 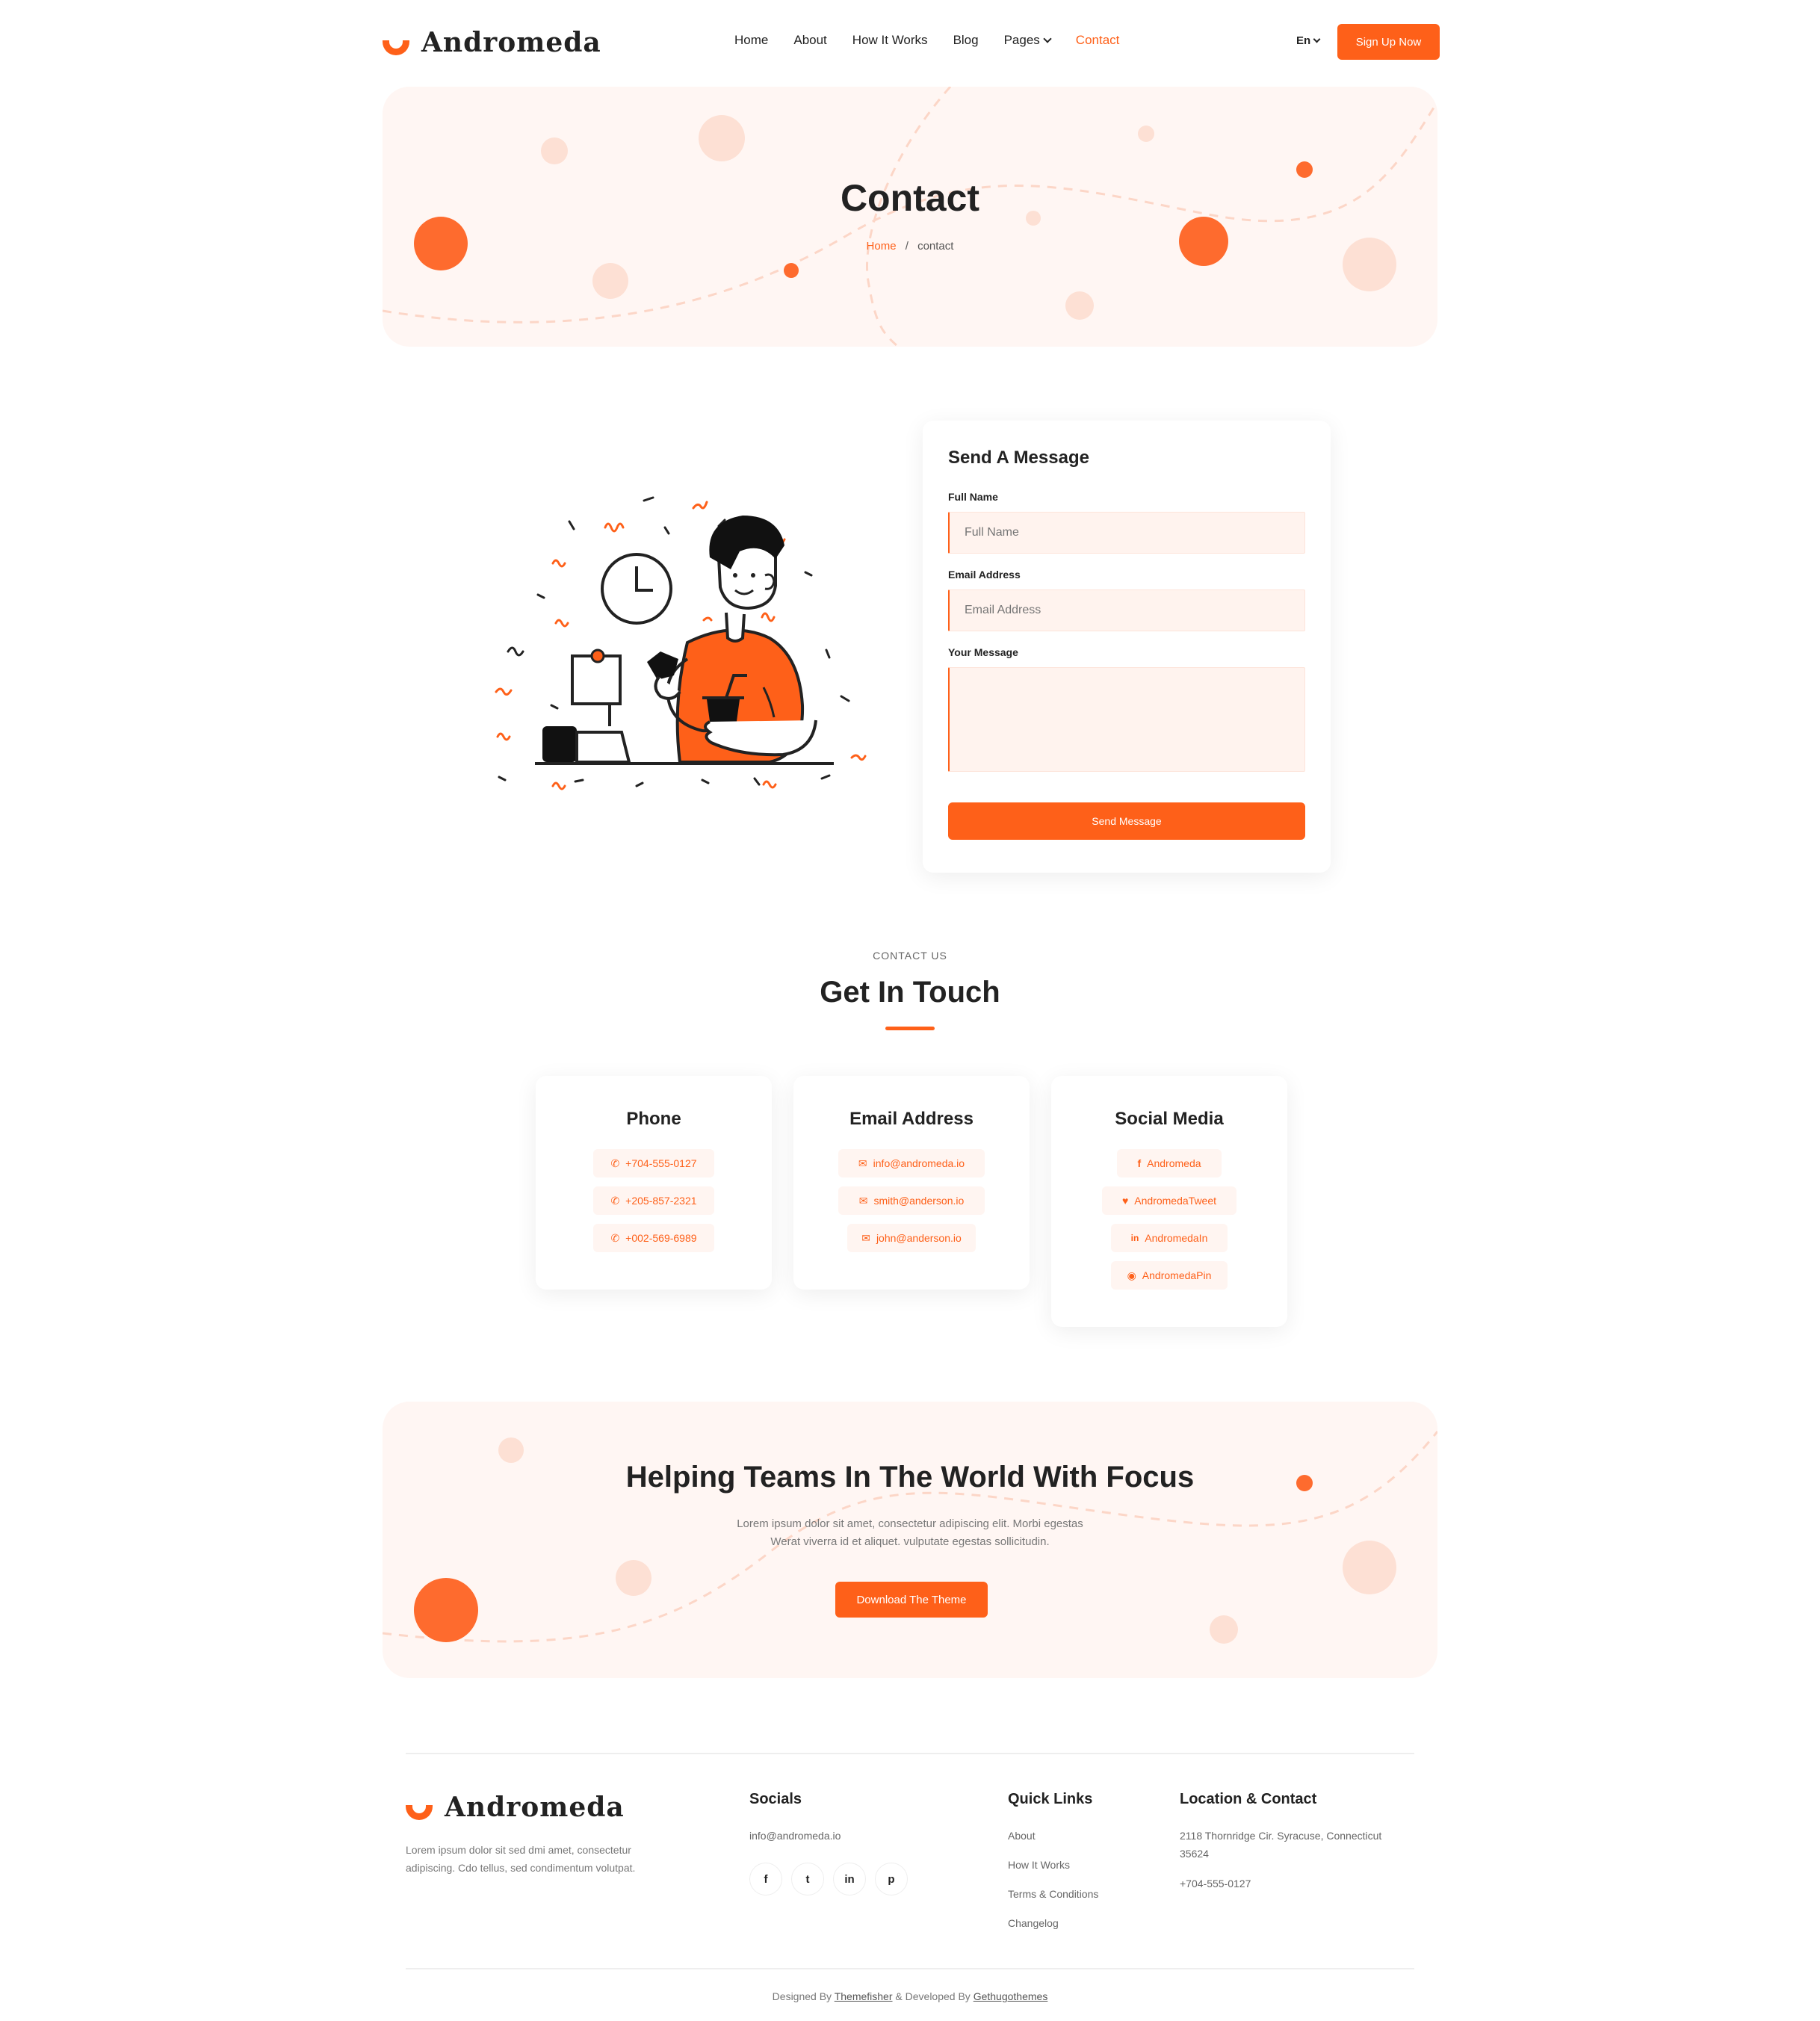 I want to click on email-link: ✉ smith@anderson.io, so click(x=911, y=1200).